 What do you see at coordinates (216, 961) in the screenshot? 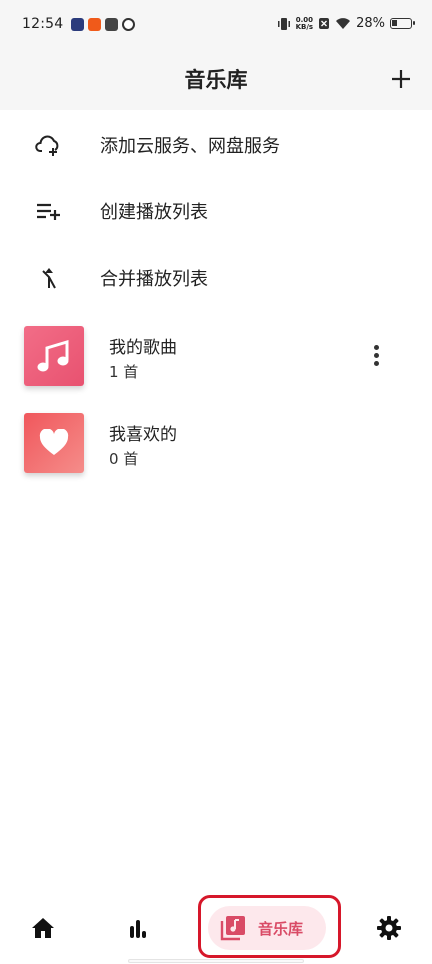
I see `home-indicator` at bounding box center [216, 961].